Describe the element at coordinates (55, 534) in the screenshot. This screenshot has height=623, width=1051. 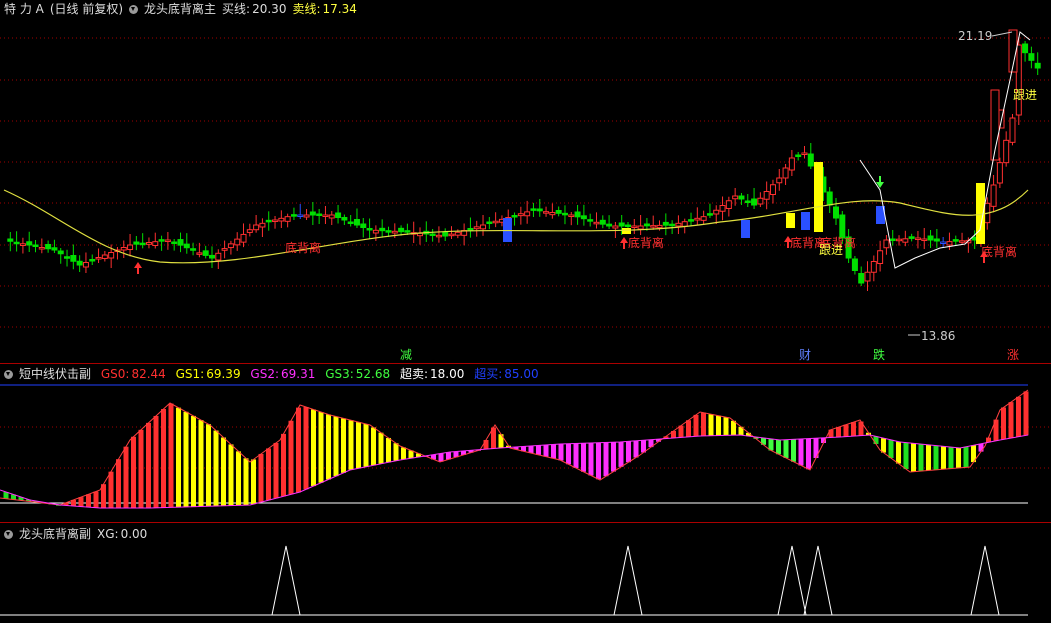
I see `sub2-indicator-name: 龙头底背离副` at that location.